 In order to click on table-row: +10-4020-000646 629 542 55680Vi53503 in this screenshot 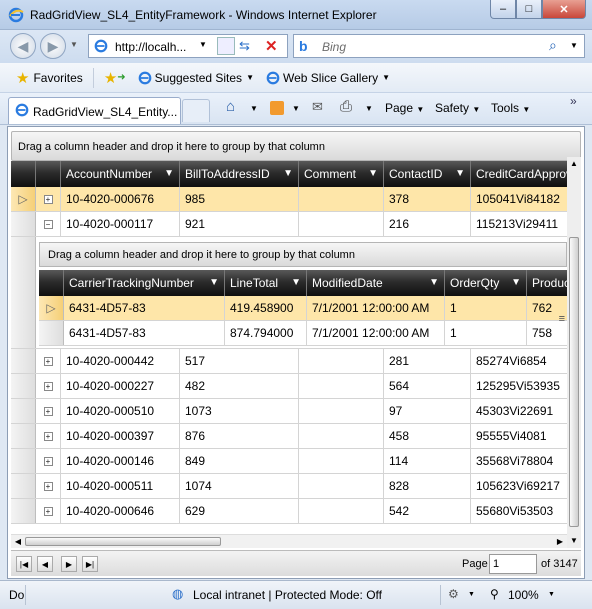, I will do `click(289, 511)`.